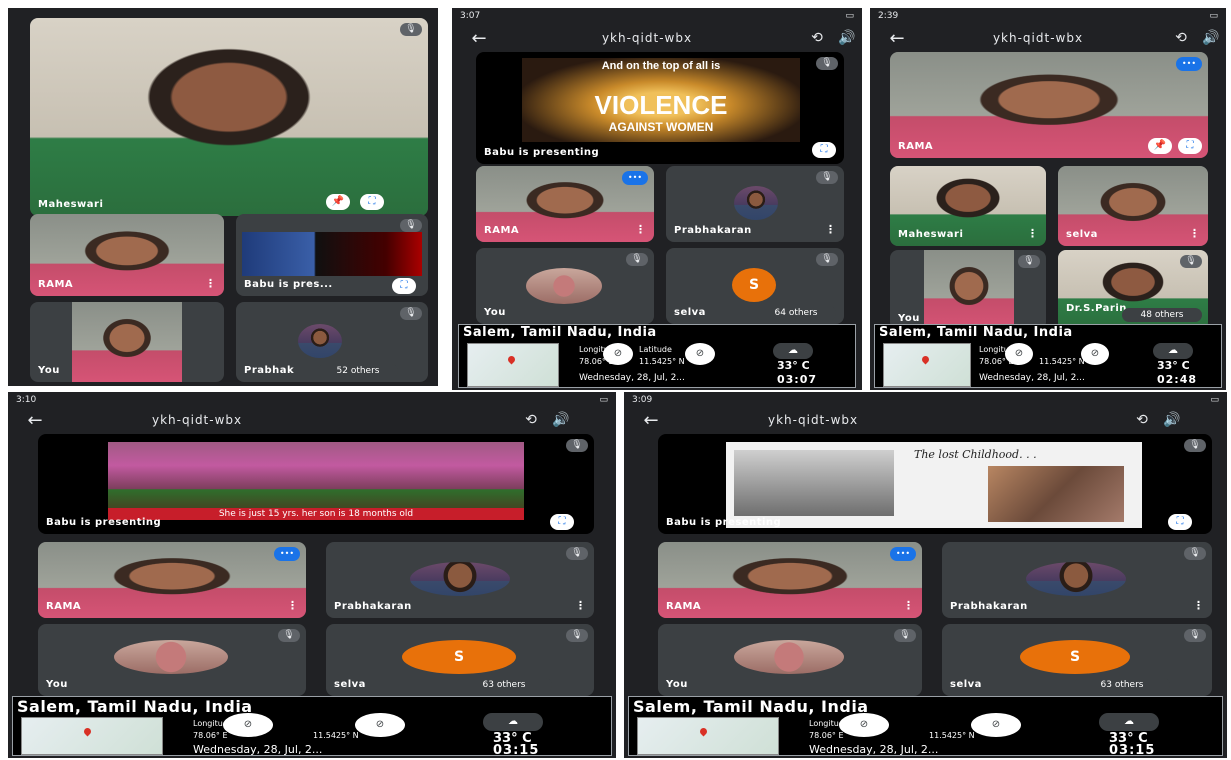 This screenshot has width=1231, height=760. What do you see at coordinates (511, 359) in the screenshot?
I see `map-pin-icon` at bounding box center [511, 359].